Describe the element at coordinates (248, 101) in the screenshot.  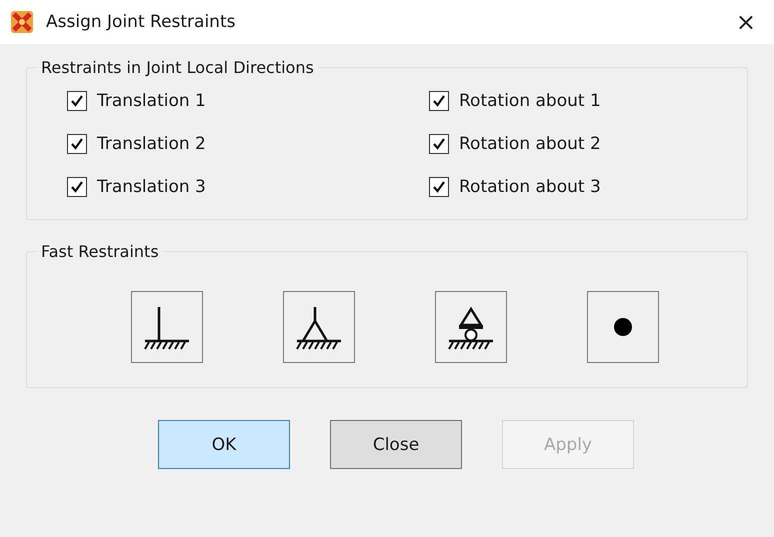
I see `checkbox-option: Translation 1` at that location.